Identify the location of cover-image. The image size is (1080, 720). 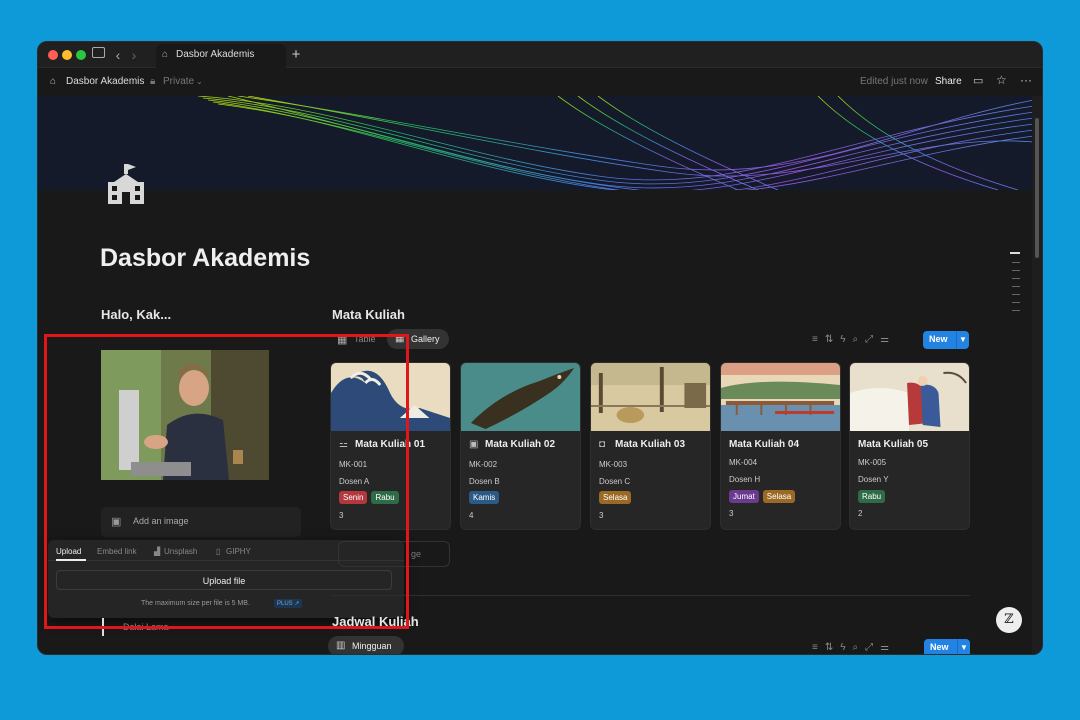
(536, 143).